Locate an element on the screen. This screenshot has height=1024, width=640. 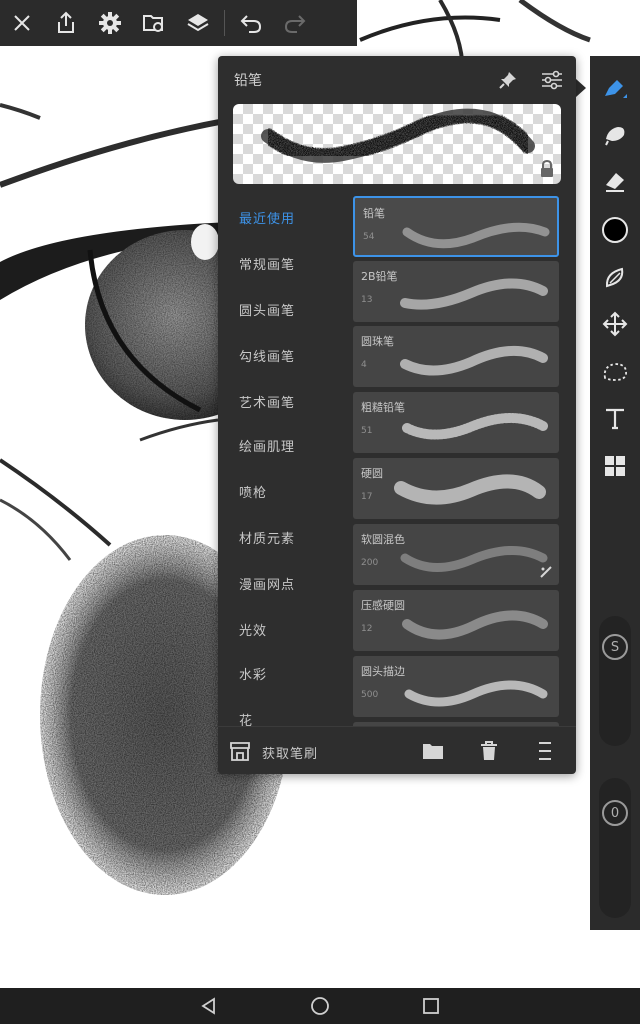
share-button is located at coordinates (66, 23).